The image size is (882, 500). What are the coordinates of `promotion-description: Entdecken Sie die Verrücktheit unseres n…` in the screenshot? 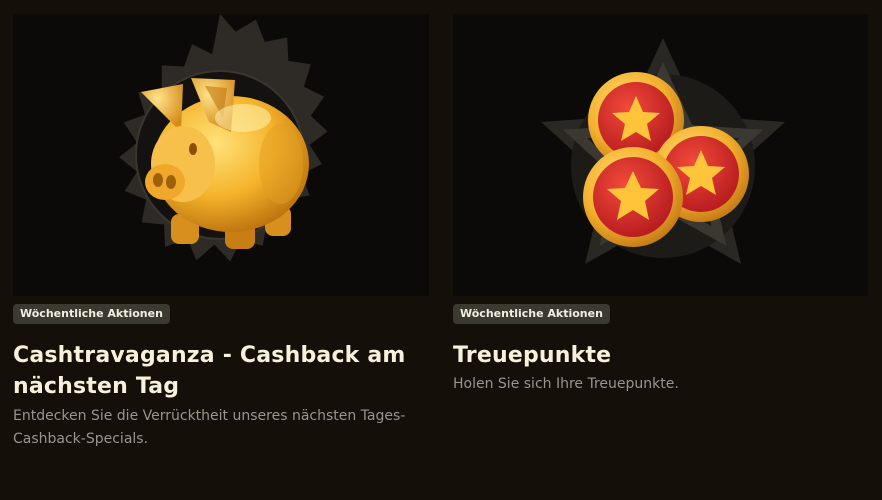 It's located at (209, 427).